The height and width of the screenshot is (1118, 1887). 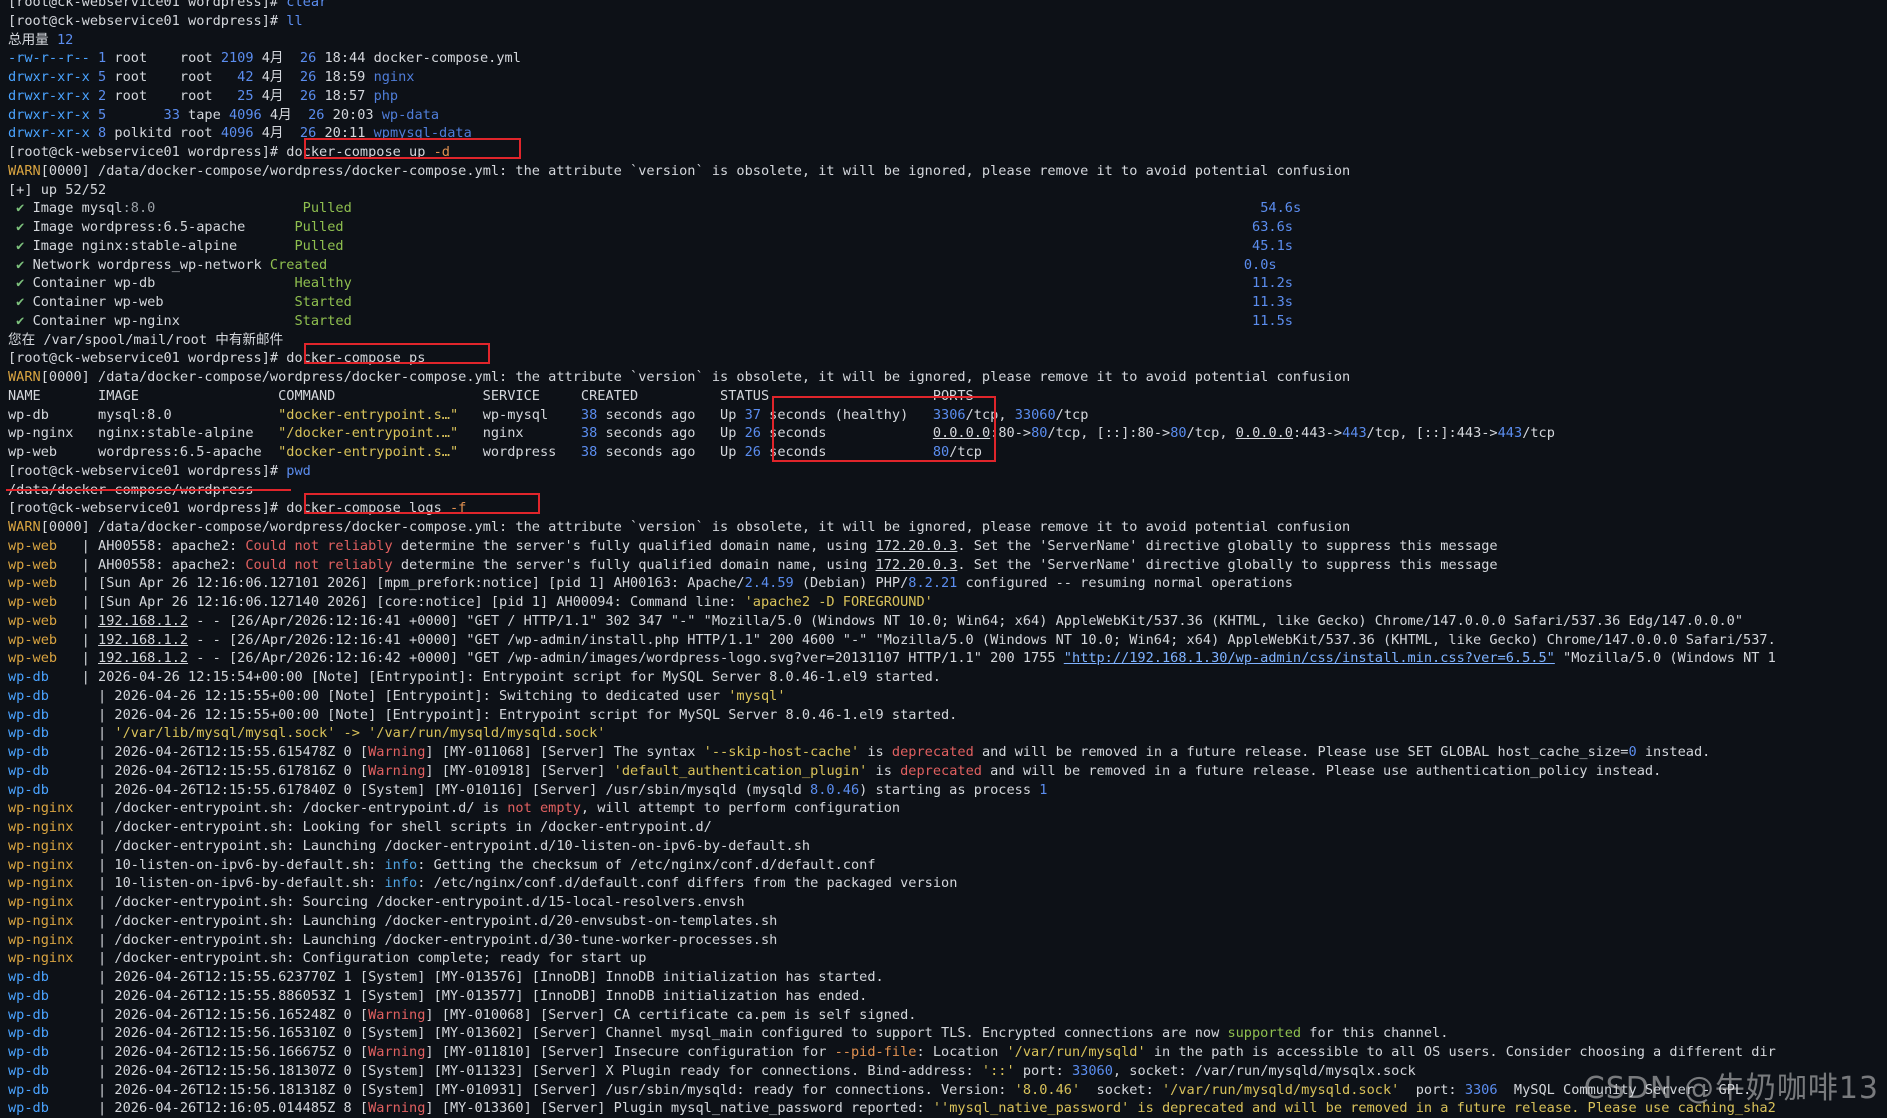 What do you see at coordinates (237, 58) in the screenshot?
I see `terminal-text: 2109` at bounding box center [237, 58].